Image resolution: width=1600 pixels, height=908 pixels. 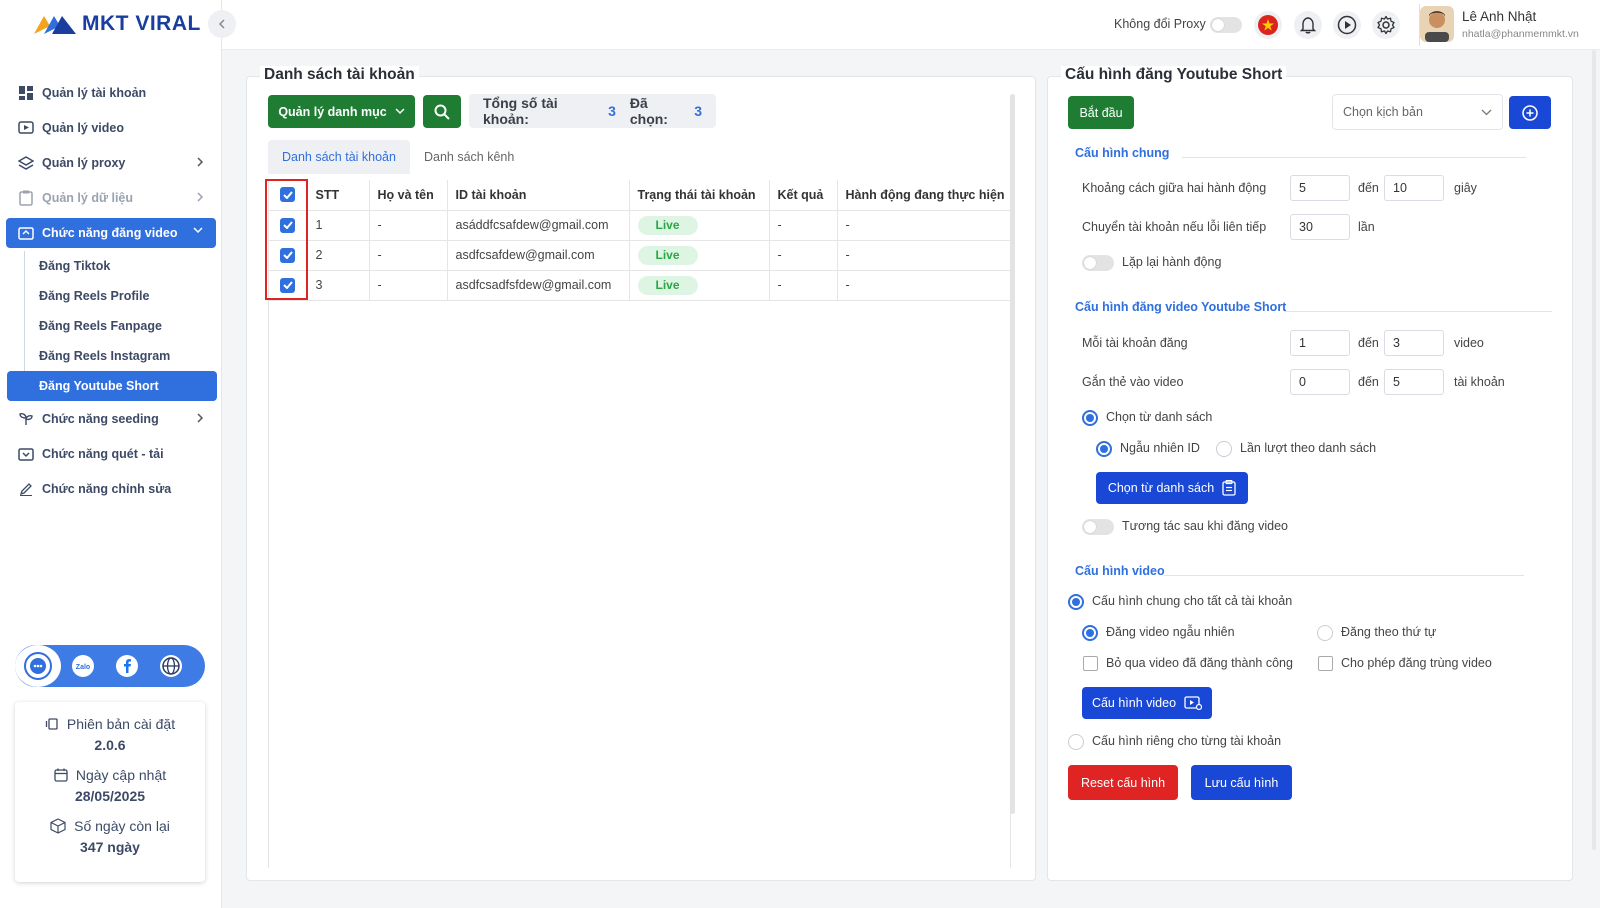 I want to click on skip-posted-checkbox, so click(x=1090, y=663).